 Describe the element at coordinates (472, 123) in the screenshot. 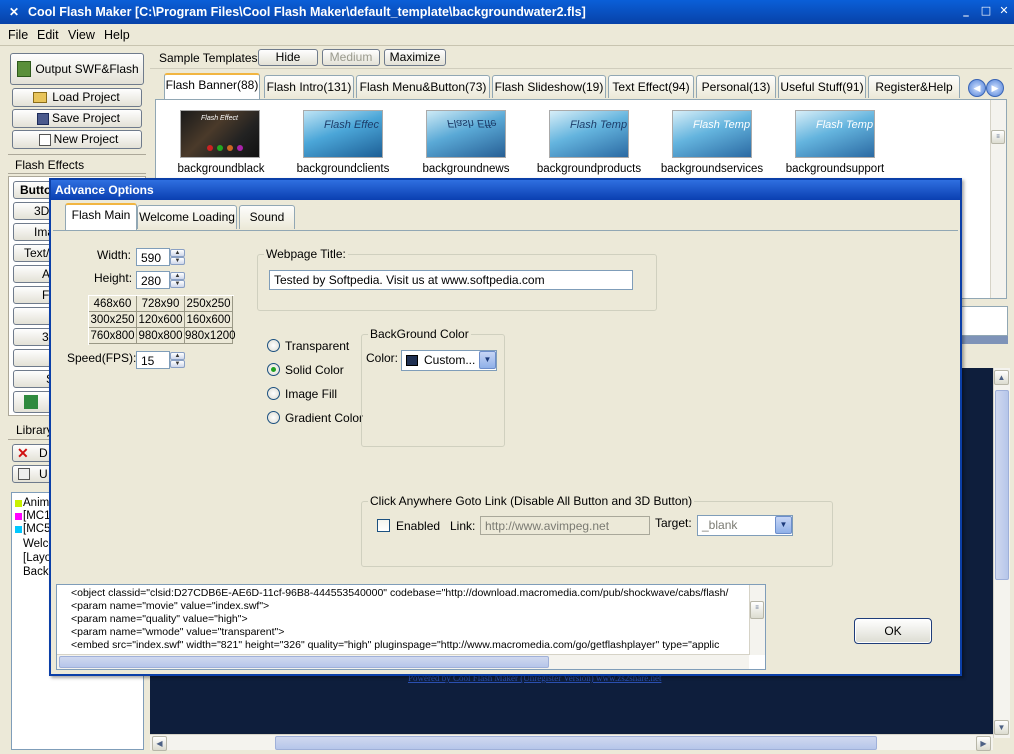

I see `thumb-text: Flash Effe` at that location.